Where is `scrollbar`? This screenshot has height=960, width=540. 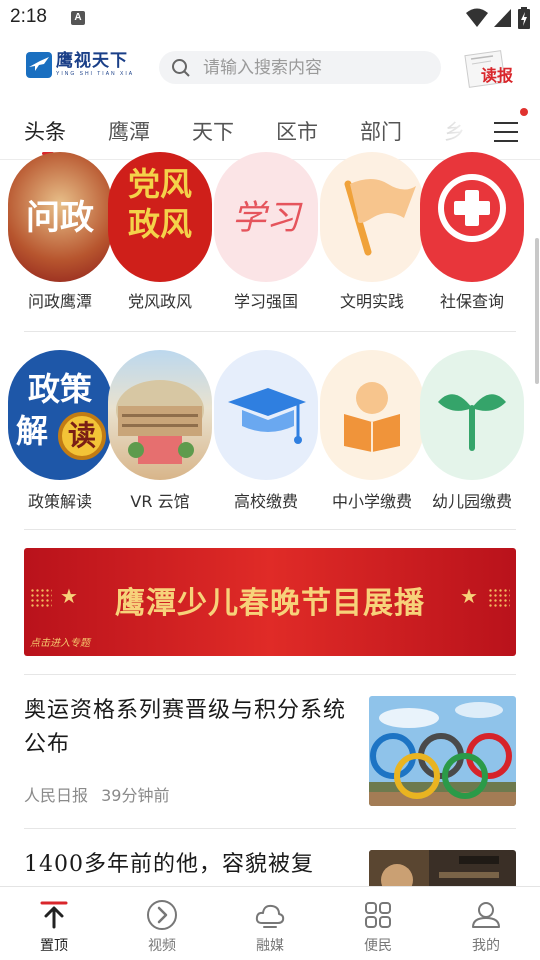 scrollbar is located at coordinates (537, 311).